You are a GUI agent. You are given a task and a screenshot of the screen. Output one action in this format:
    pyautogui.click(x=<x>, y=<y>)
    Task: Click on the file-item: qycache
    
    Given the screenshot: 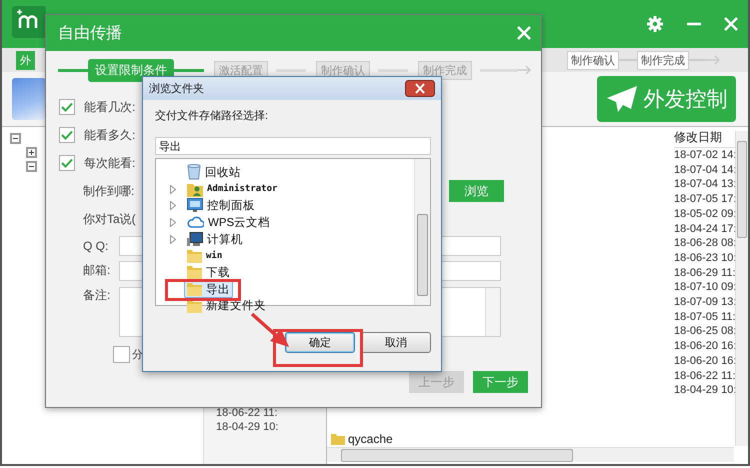 What is the action you would take?
    pyautogui.click(x=362, y=439)
    